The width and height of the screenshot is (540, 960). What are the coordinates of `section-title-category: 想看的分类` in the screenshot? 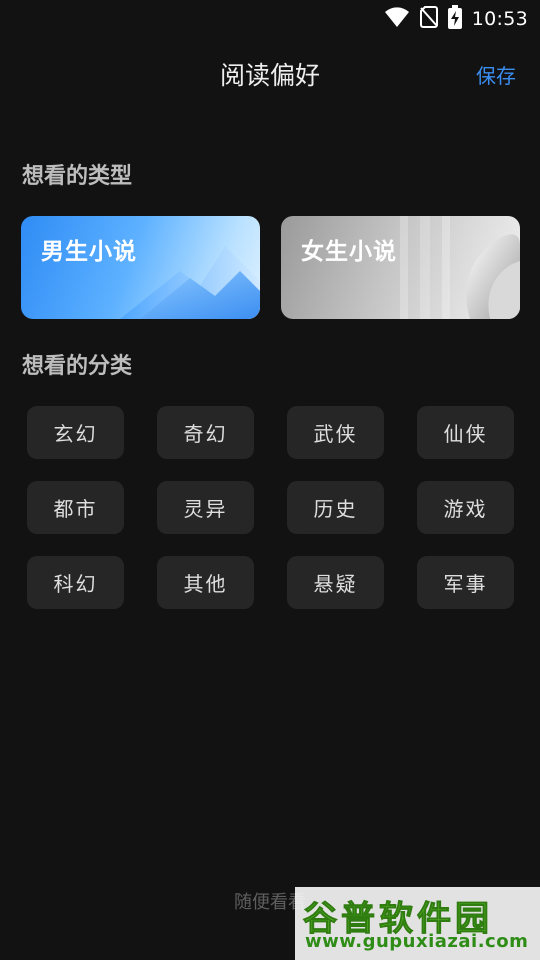 It's located at (77, 366).